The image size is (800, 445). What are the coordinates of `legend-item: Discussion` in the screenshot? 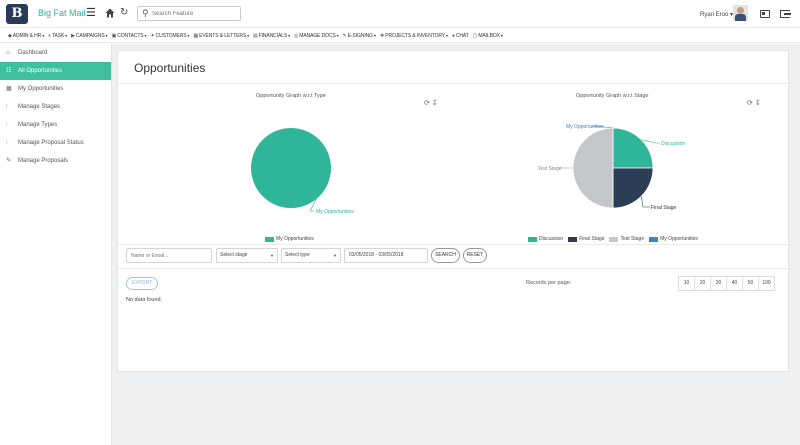 It's located at (545, 239).